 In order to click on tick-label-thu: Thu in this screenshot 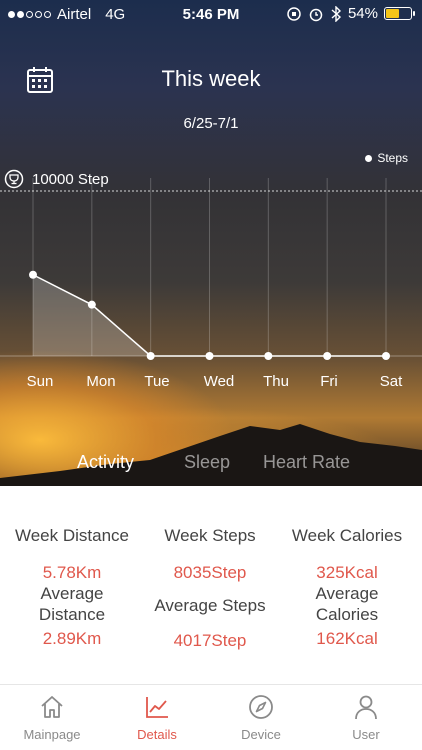, I will do `click(276, 381)`.